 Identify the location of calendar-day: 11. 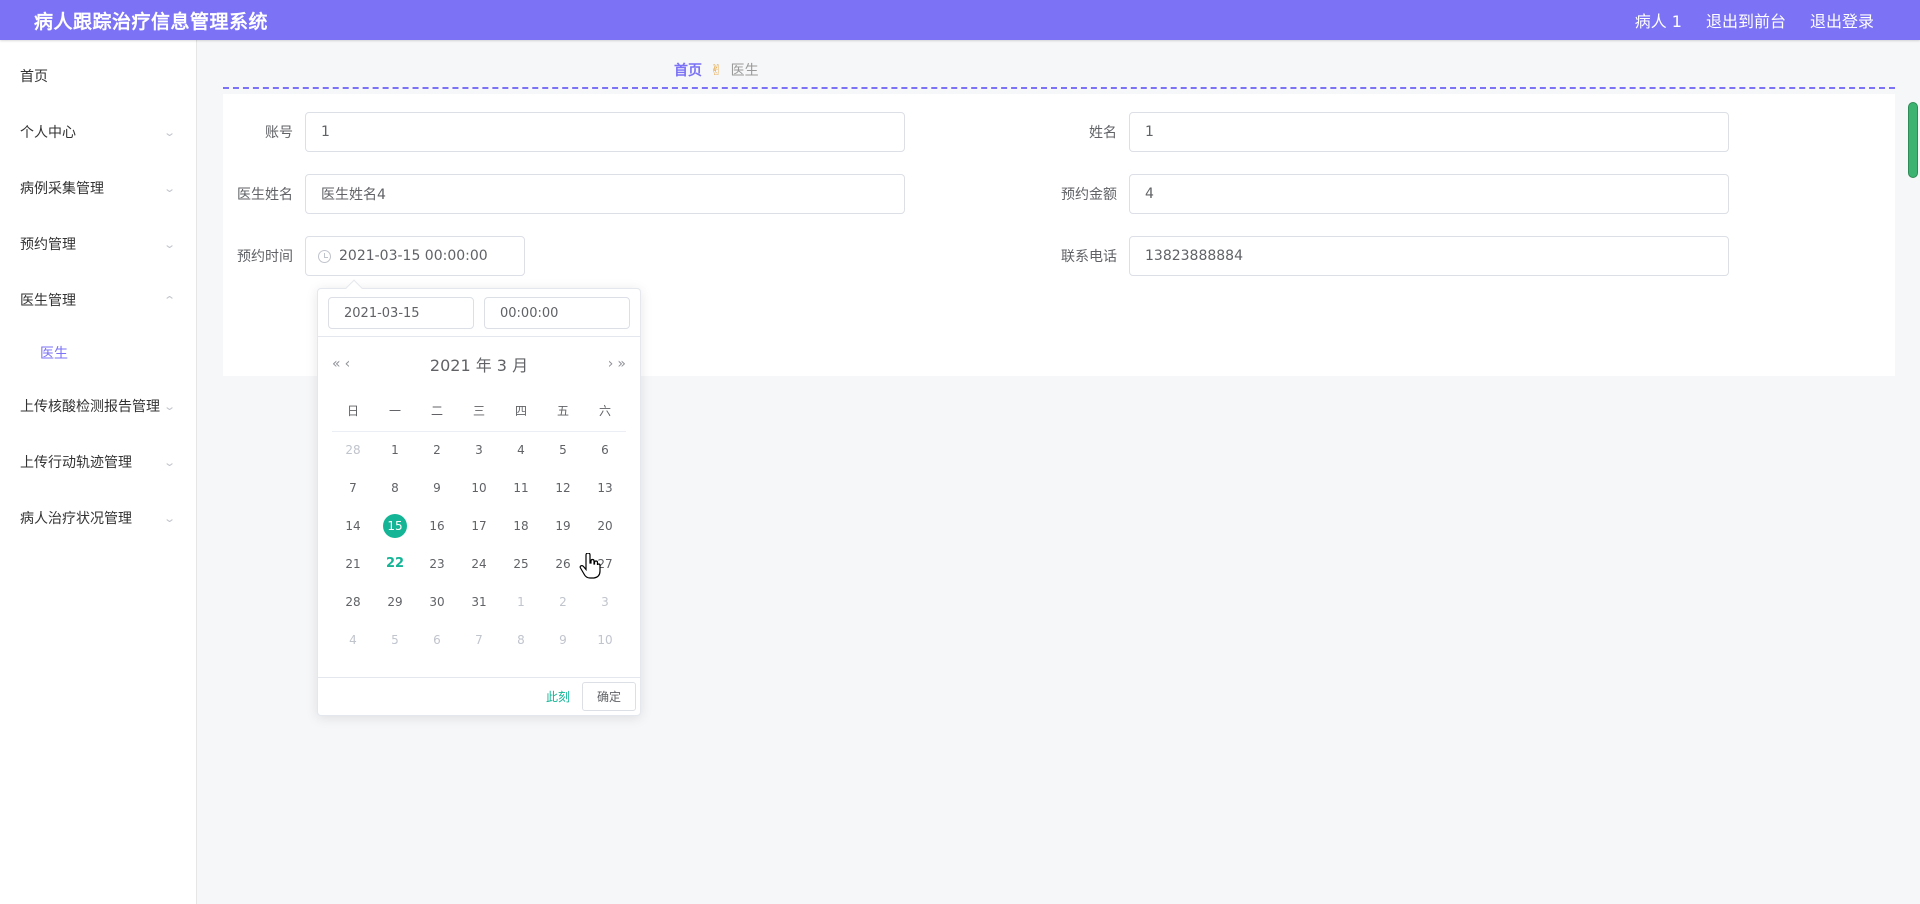
(521, 488).